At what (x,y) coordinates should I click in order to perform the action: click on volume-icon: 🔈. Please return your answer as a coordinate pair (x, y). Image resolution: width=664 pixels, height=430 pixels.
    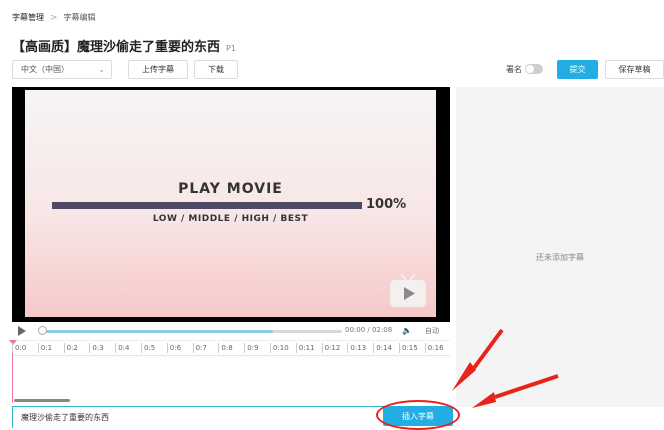
    Looking at the image, I should click on (407, 330).